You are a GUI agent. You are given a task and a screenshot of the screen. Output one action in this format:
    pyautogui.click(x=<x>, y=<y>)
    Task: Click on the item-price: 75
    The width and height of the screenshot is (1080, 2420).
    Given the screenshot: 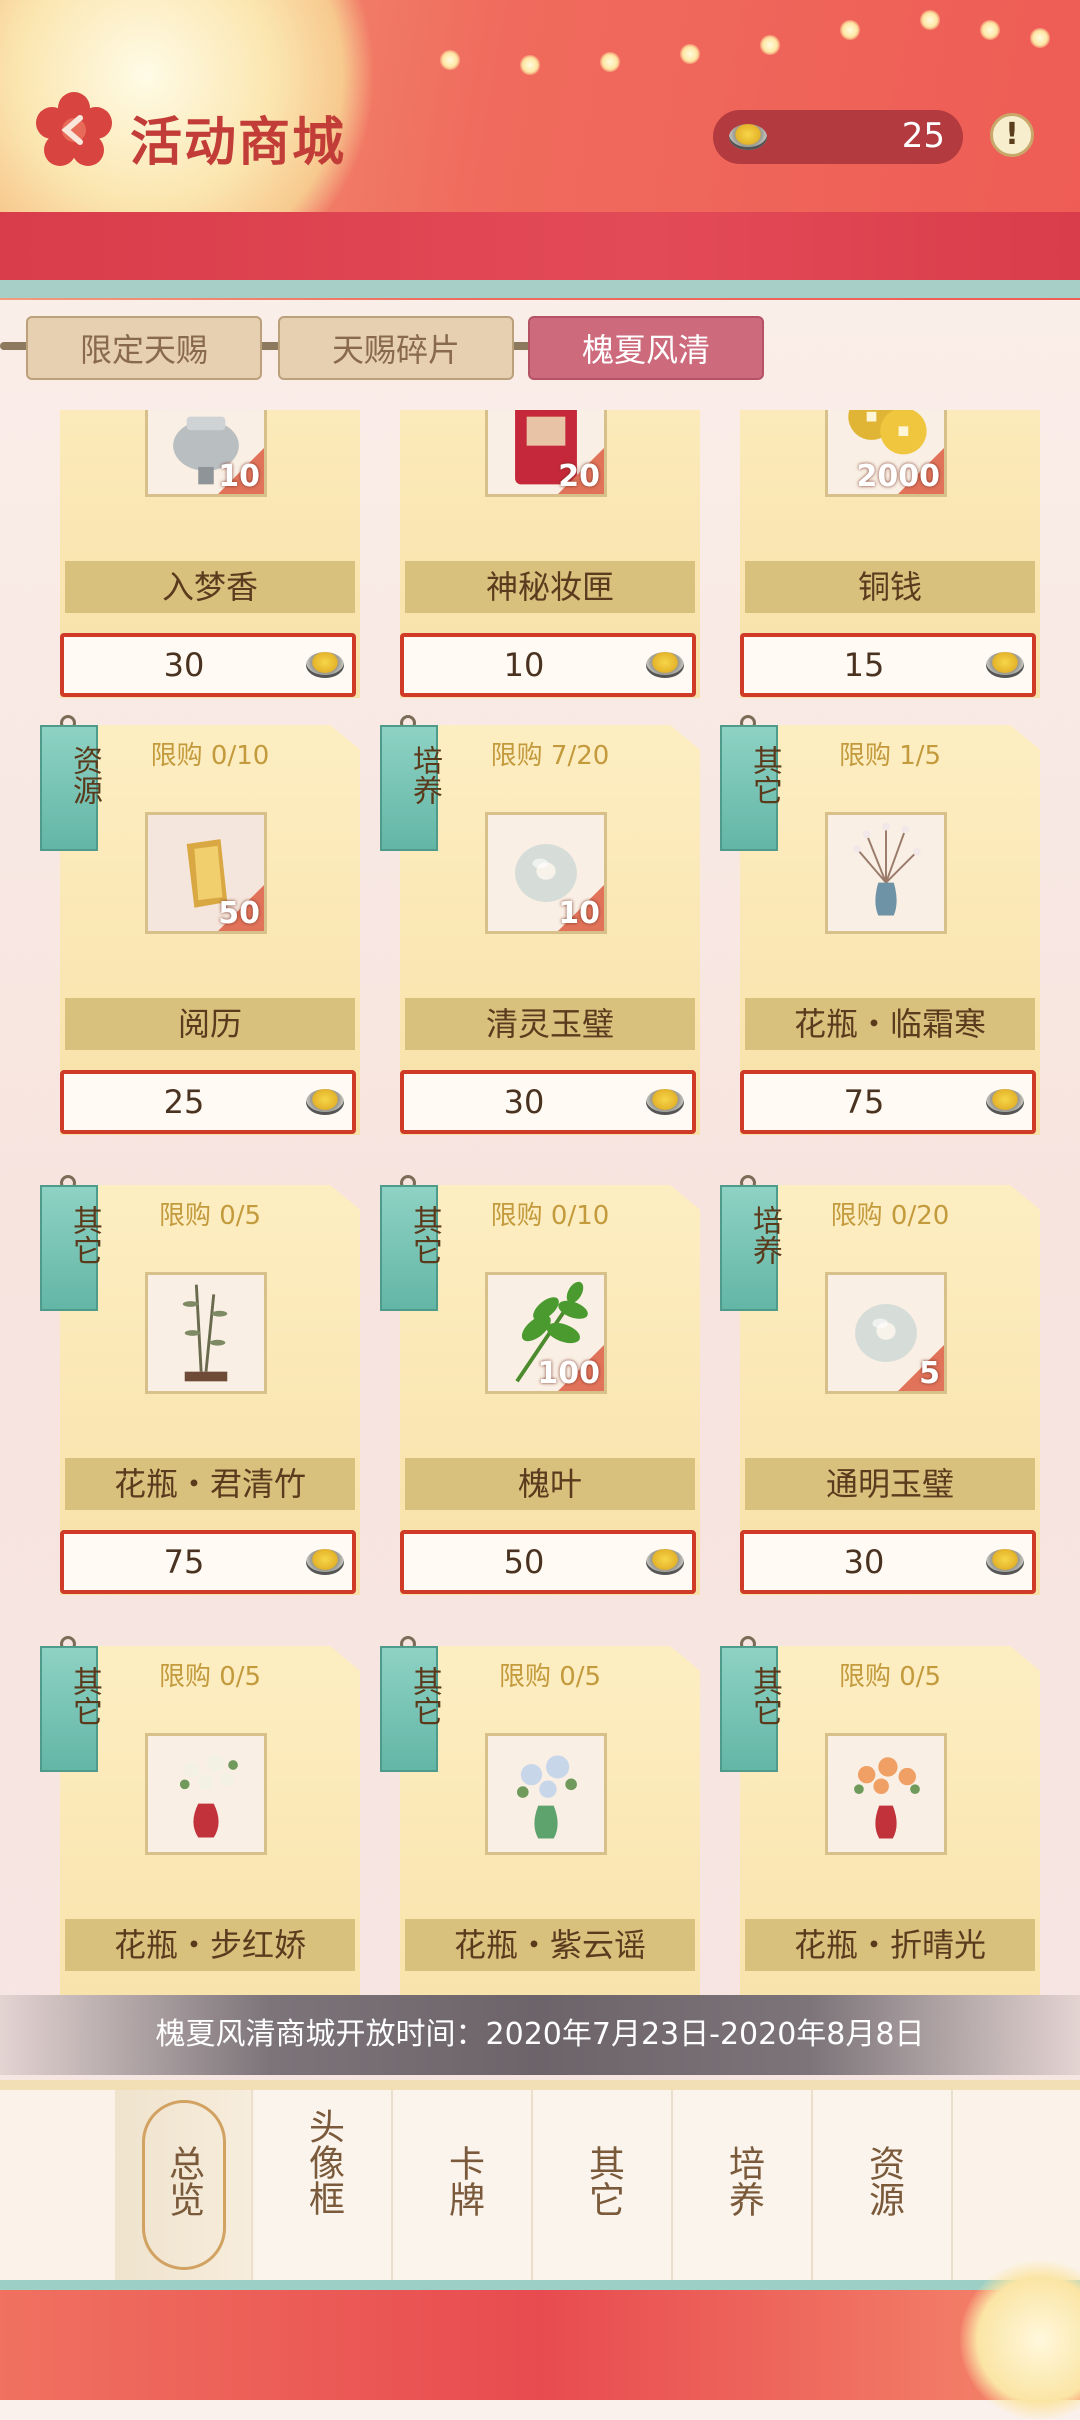 What is the action you would take?
    pyautogui.click(x=184, y=1562)
    